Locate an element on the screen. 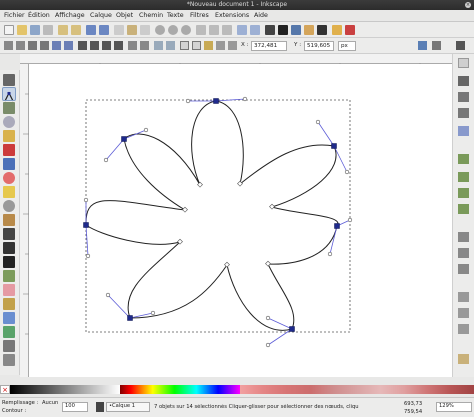 Image resolution: width=474 pixels, height=417 pixels. snap-midpoints-icon is located at coordinates (463, 237).